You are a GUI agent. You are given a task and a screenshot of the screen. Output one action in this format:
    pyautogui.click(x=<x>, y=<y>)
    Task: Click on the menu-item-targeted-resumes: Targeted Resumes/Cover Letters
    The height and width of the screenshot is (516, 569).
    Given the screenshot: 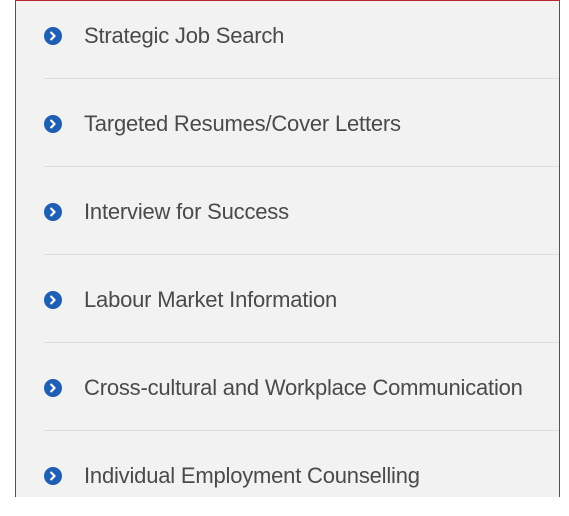 What is the action you would take?
    pyautogui.click(x=301, y=124)
    